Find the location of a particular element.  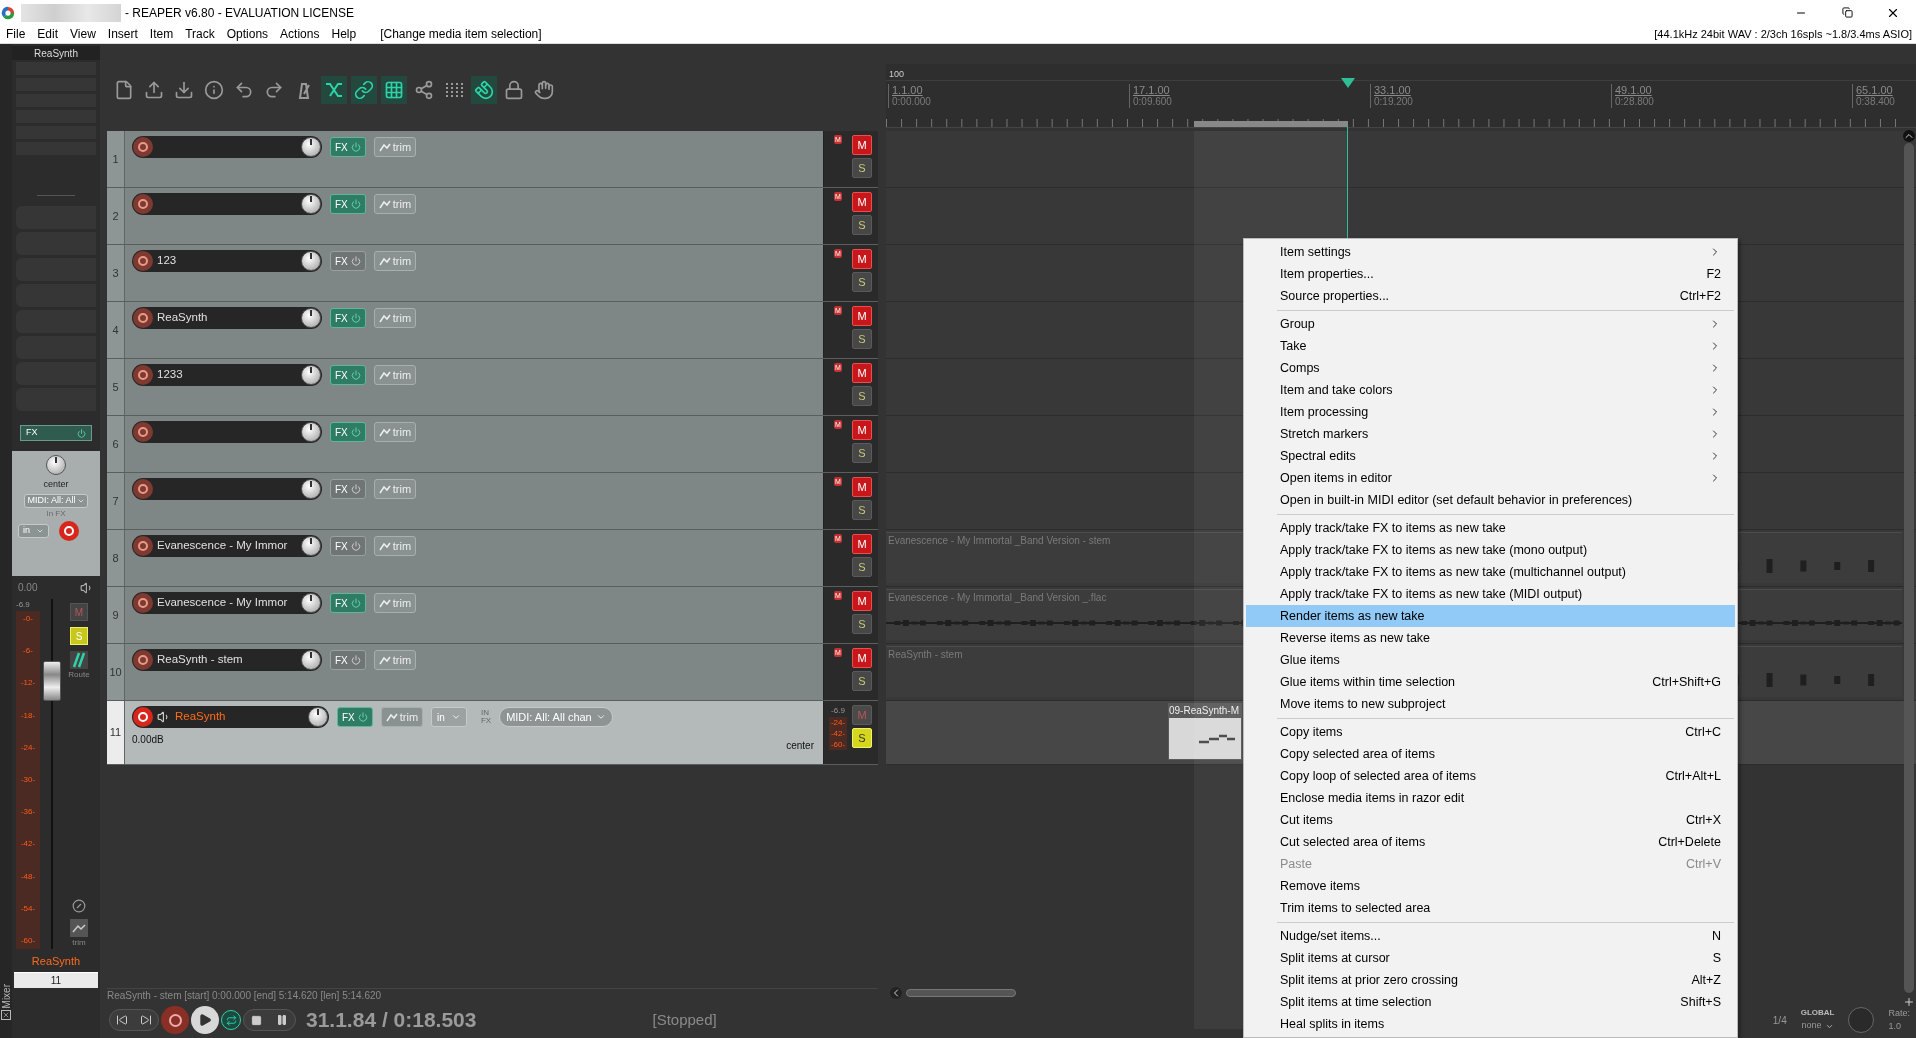

status-line: ReaSynth - stem [start] 0:00.000 [end] 5:14.620 [len] 5:14.620 is located at coordinates (244, 996).